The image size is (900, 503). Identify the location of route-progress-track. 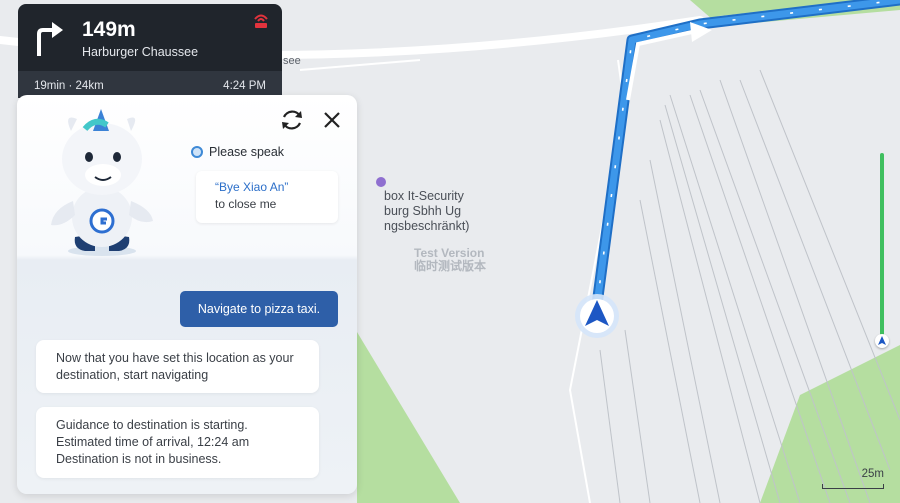
(882, 247).